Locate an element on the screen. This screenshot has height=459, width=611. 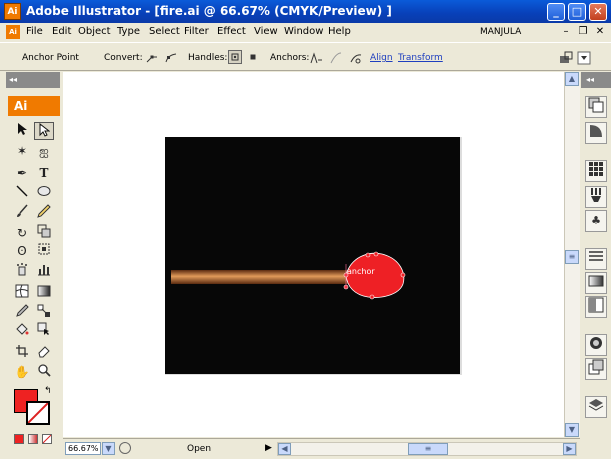
appearance-panel-icon is located at coordinates (596, 345).